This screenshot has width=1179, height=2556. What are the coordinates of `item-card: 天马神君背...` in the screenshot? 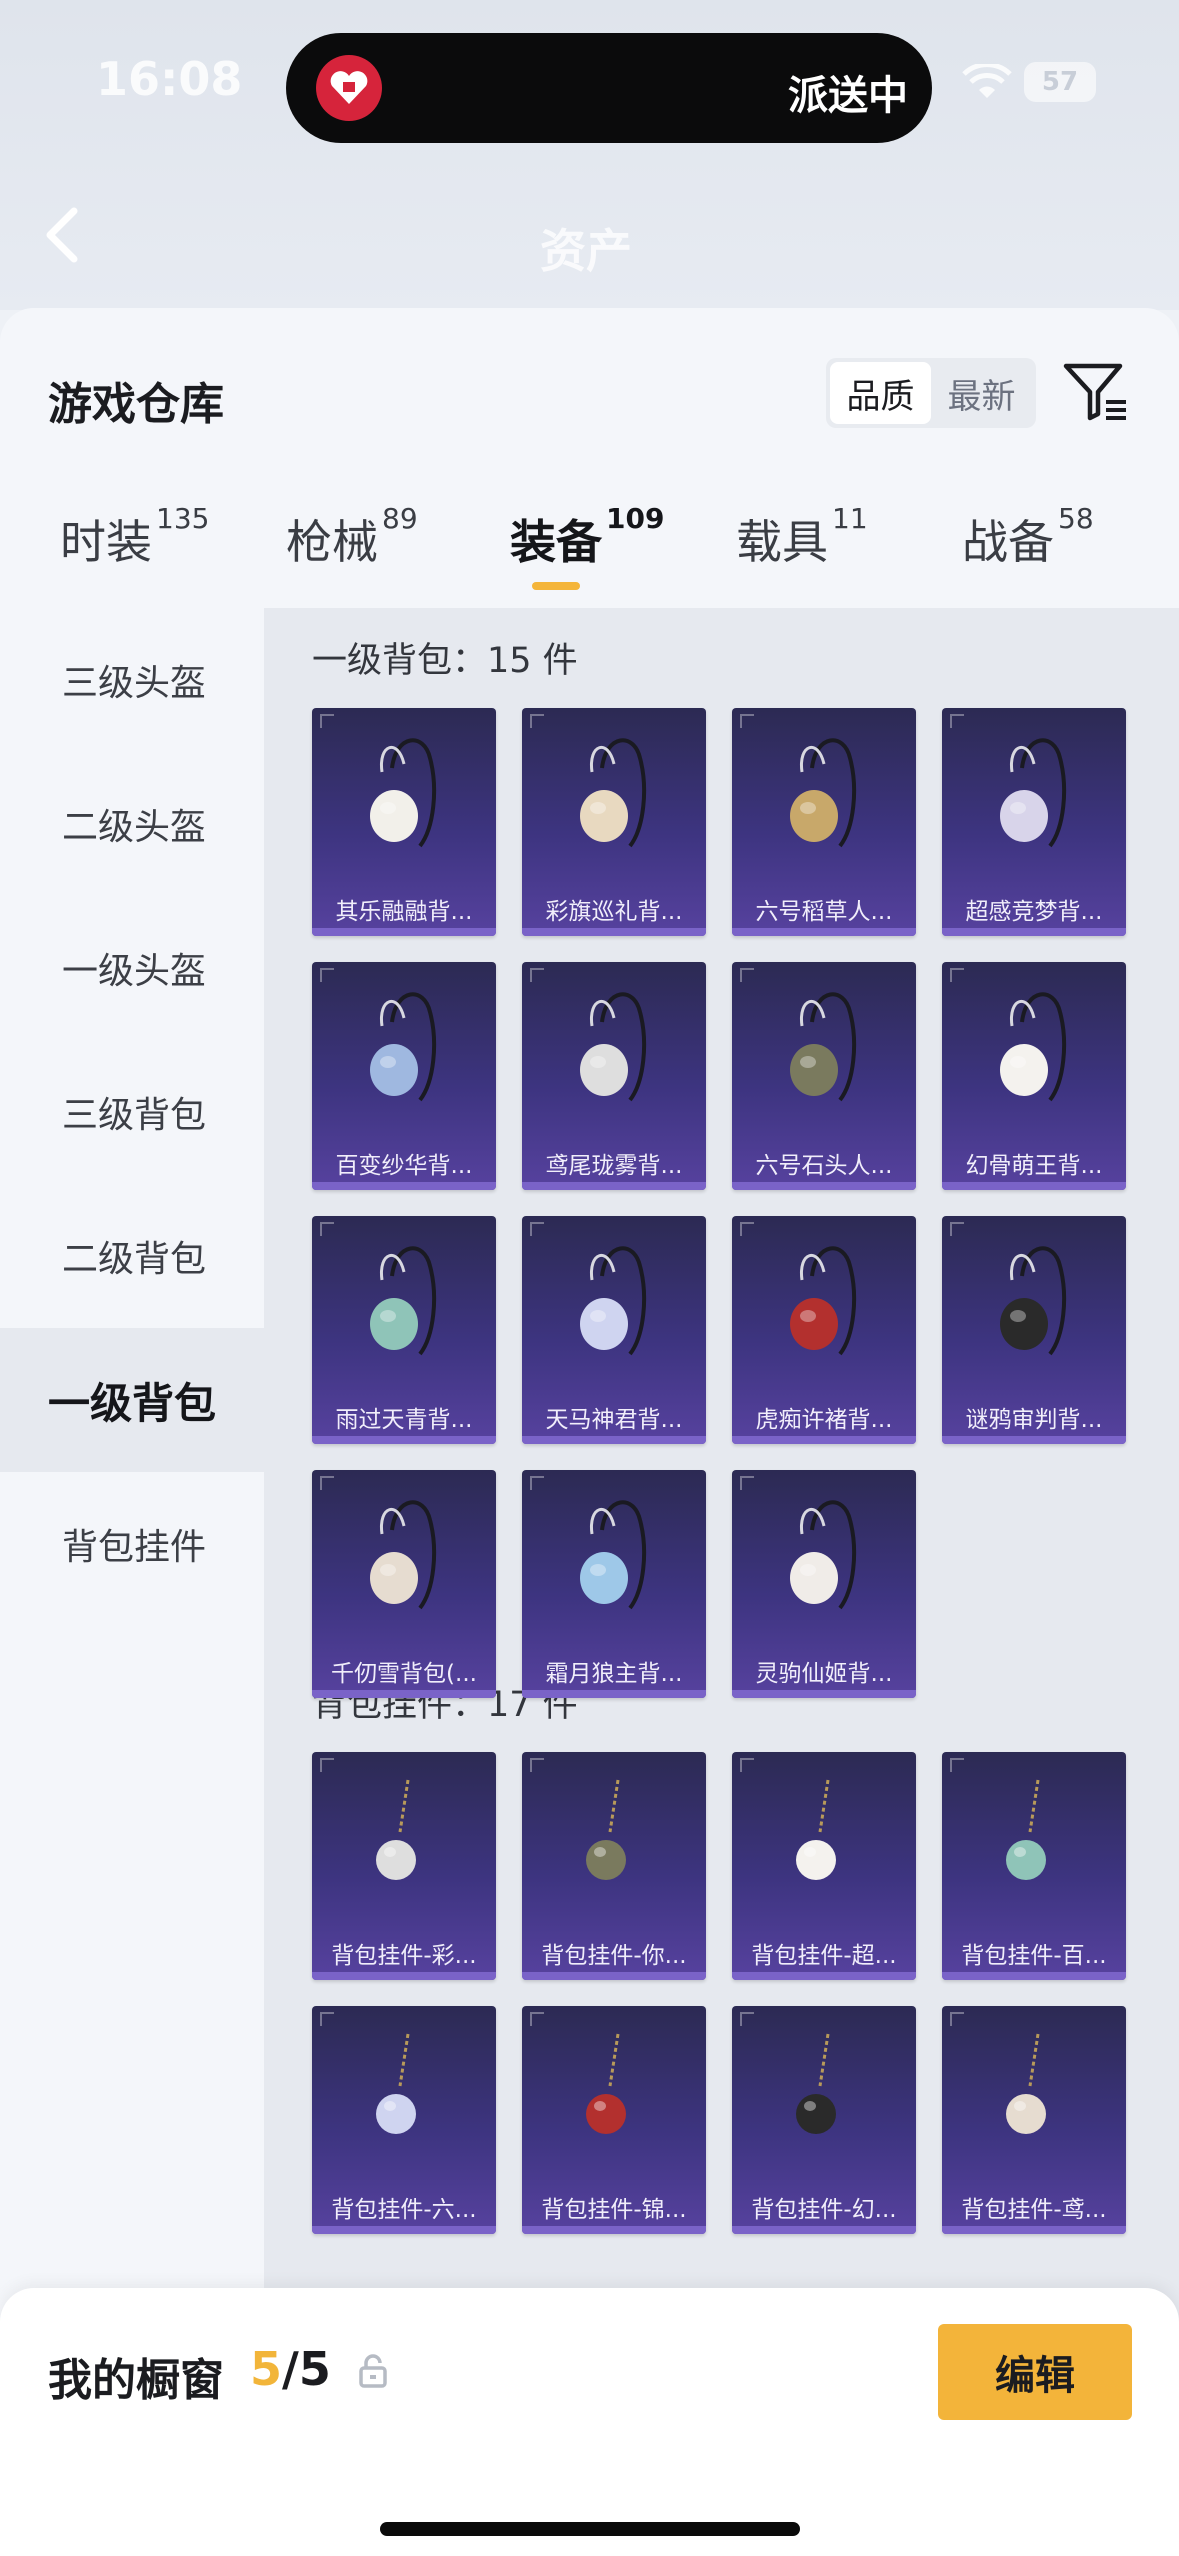 It's located at (614, 1330).